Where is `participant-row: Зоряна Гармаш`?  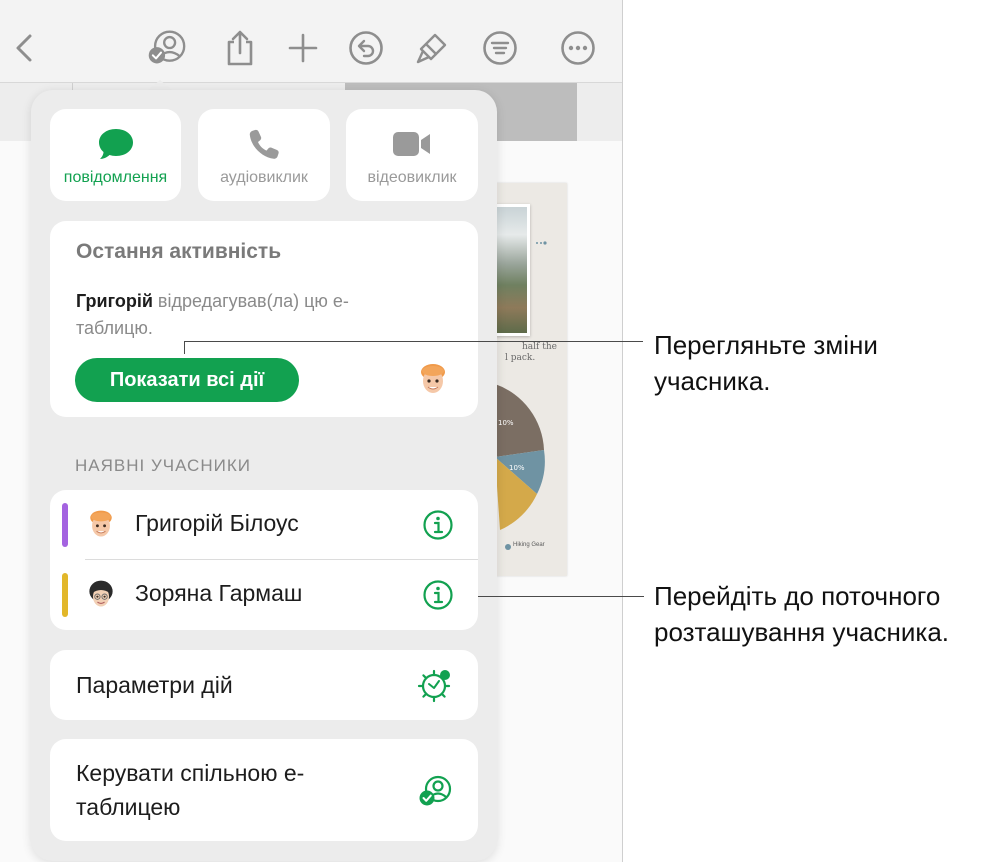
participant-row: Зоряна Гармаш is located at coordinates (264, 595).